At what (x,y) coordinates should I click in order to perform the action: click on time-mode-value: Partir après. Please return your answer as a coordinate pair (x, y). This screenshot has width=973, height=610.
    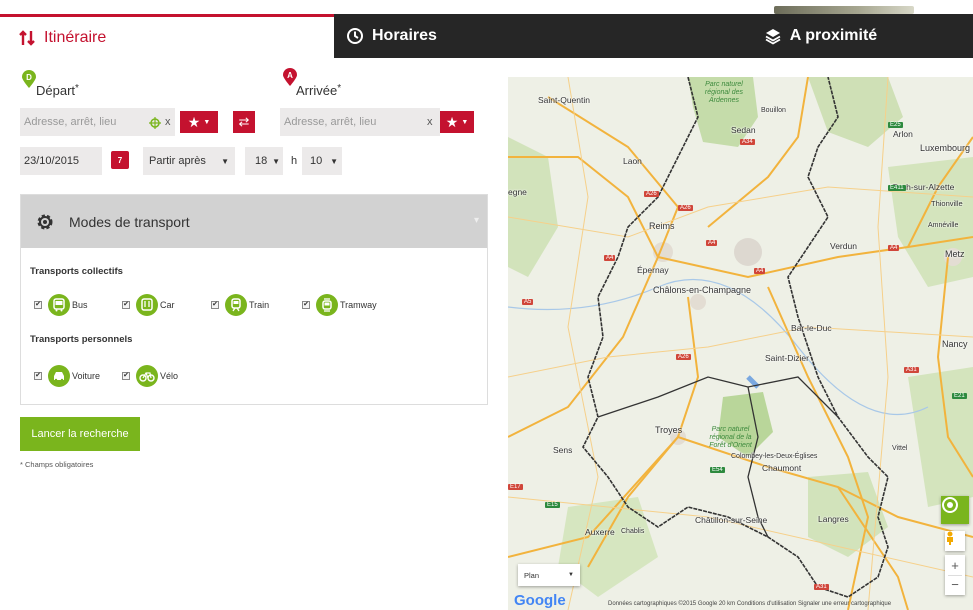
    Looking at the image, I should click on (177, 161).